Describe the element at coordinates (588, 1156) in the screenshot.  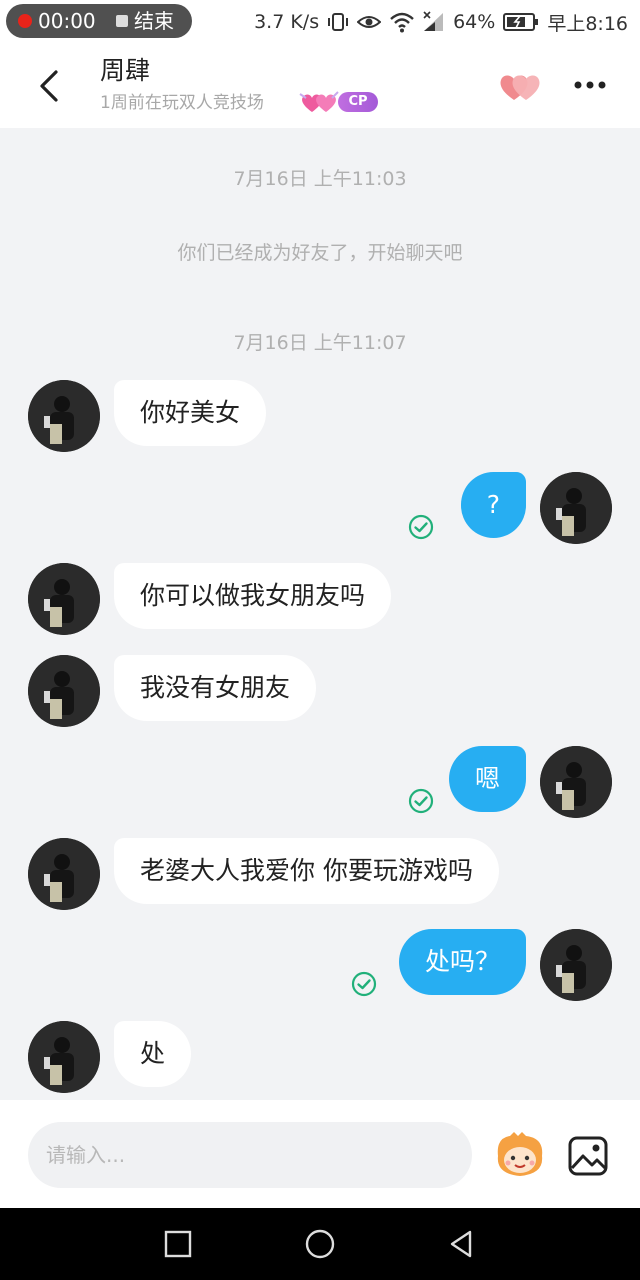
I see `image-picker-icon` at that location.